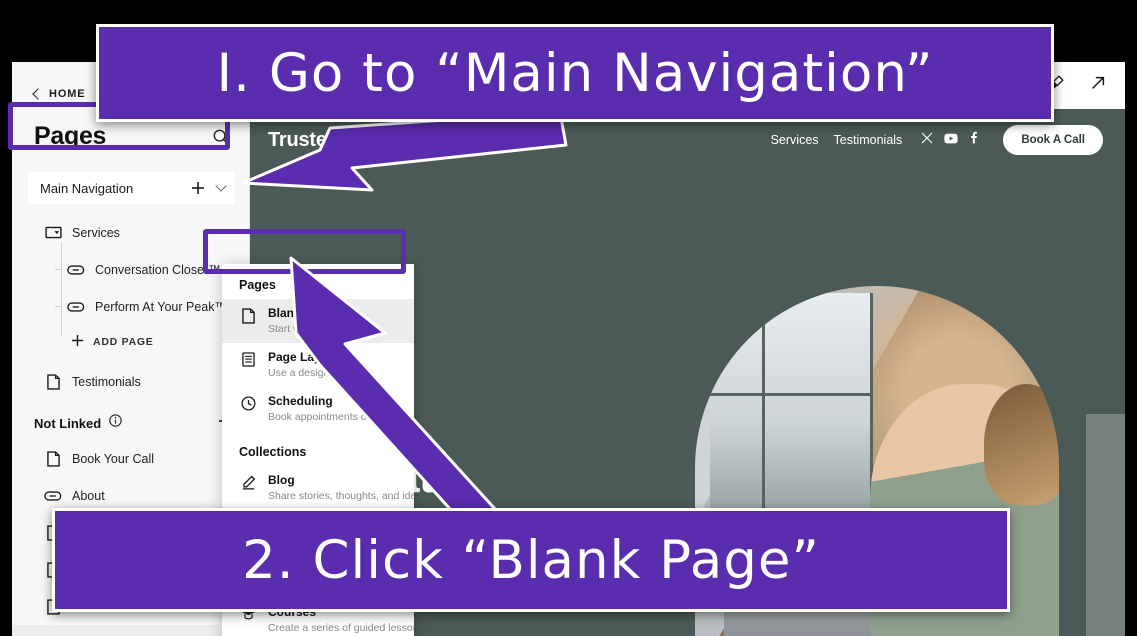 Image resolution: width=1137 pixels, height=636 pixels. What do you see at coordinates (300, 401) in the screenshot?
I see `menu-item-title: Scheduling` at bounding box center [300, 401].